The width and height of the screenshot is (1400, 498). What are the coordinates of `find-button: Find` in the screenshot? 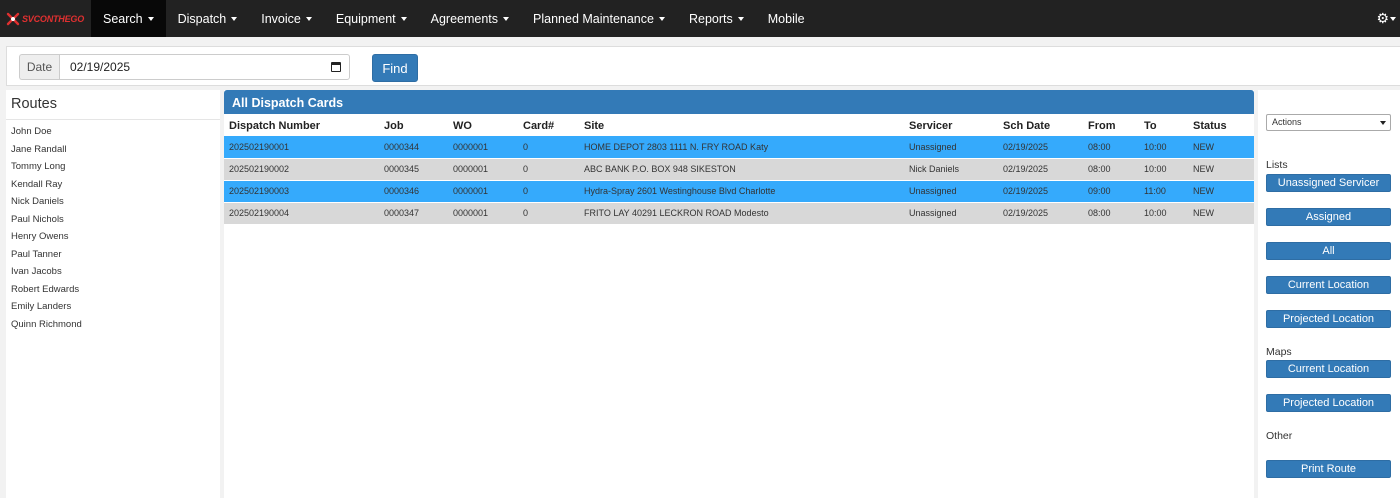 It's located at (395, 68).